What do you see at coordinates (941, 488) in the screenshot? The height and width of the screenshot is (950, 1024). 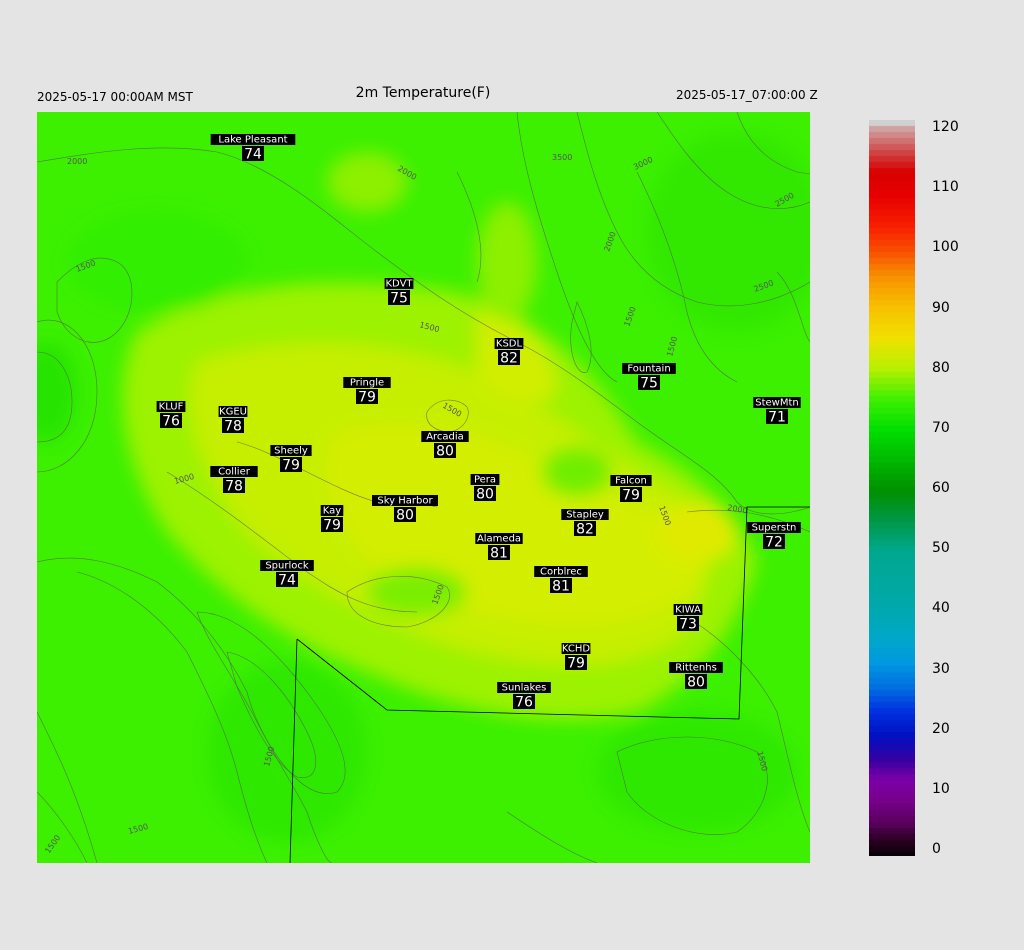 I see `colorbar-tick-label: 60` at bounding box center [941, 488].